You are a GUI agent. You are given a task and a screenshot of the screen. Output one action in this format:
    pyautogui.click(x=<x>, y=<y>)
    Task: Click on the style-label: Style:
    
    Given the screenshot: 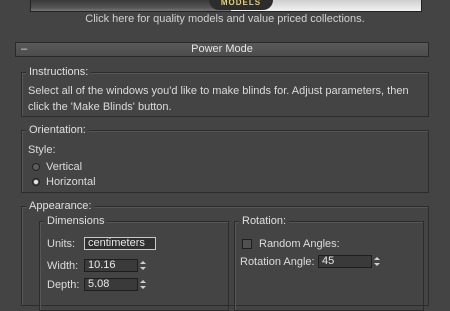 What is the action you would take?
    pyautogui.click(x=42, y=150)
    